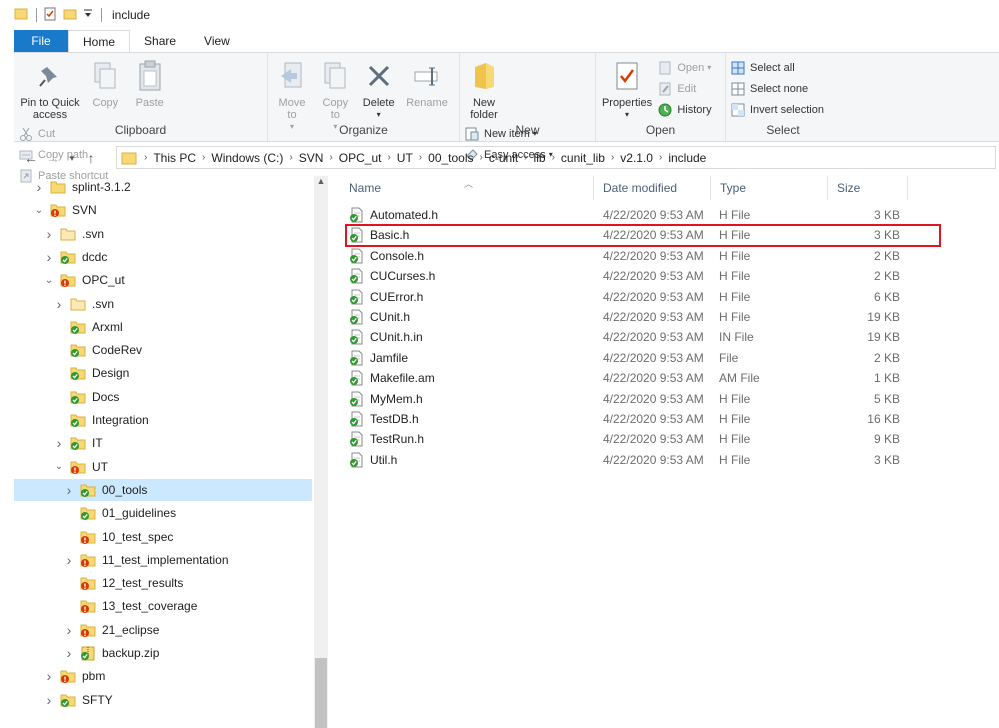  I want to click on move-to-button: Move to ▾, so click(292, 94).